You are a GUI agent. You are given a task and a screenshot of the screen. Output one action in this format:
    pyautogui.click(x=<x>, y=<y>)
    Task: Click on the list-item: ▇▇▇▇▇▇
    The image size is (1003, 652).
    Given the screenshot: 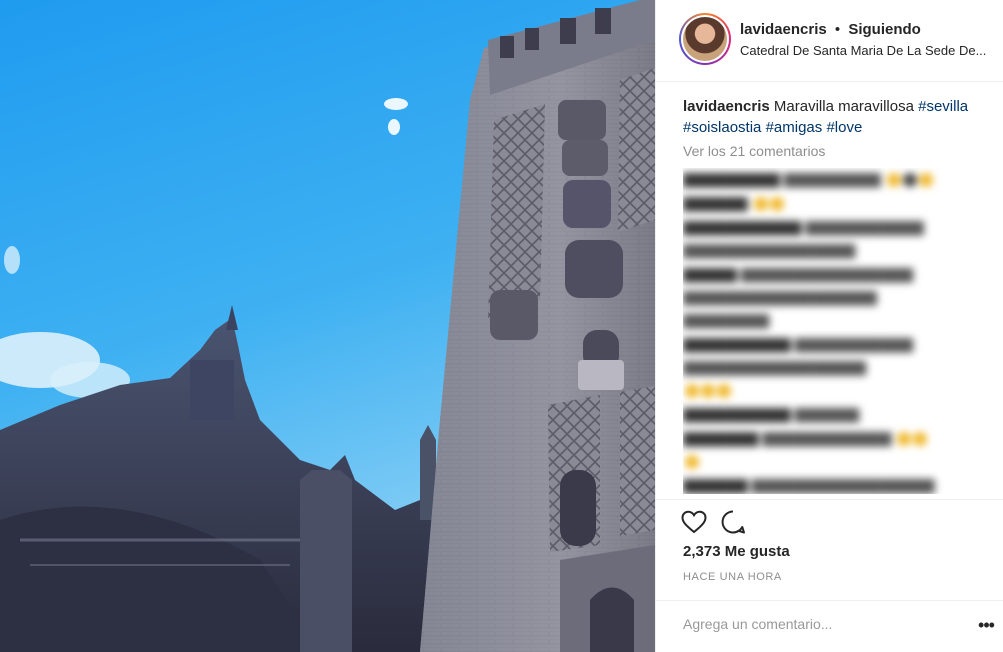 What is the action you would take?
    pyautogui.click(x=838, y=203)
    